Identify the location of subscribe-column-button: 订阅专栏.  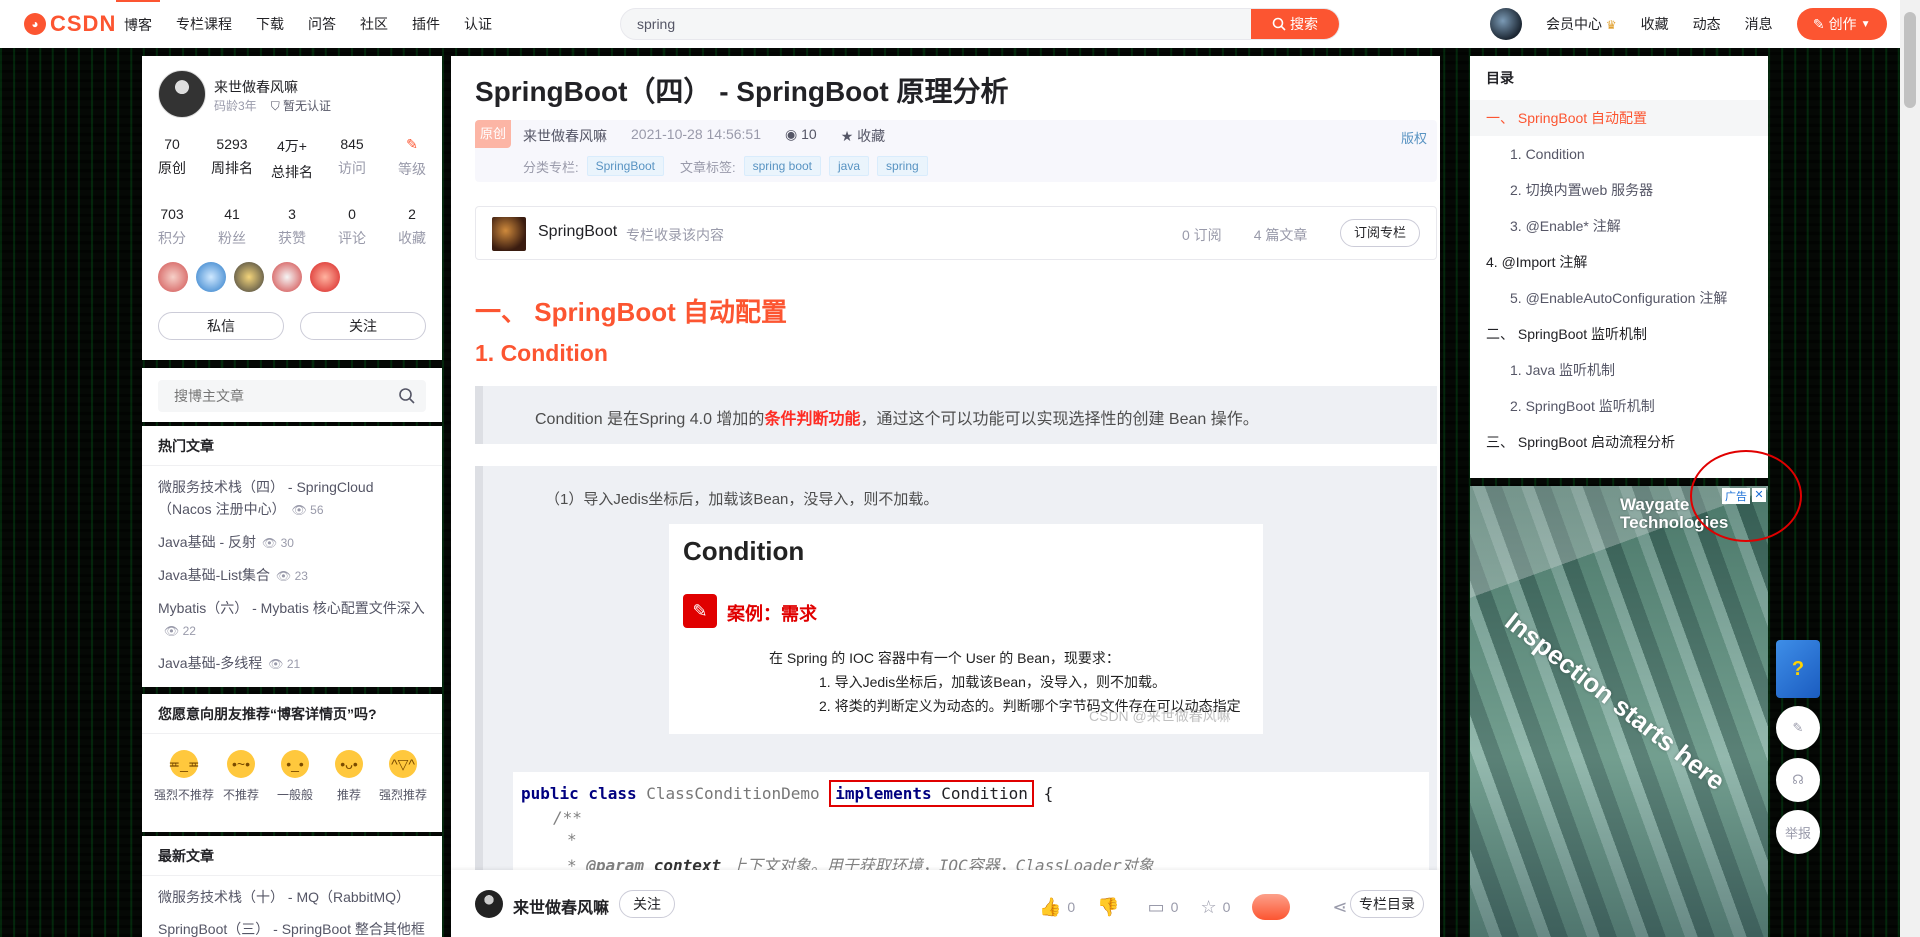
(1380, 233).